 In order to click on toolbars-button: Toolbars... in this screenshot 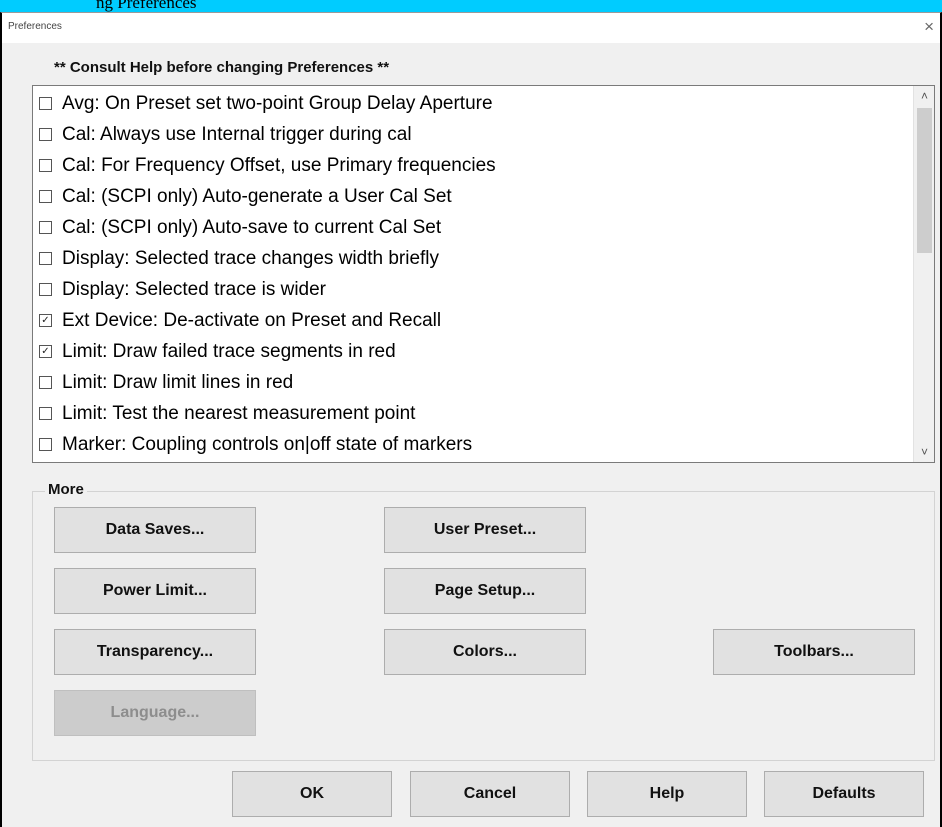, I will do `click(814, 652)`.